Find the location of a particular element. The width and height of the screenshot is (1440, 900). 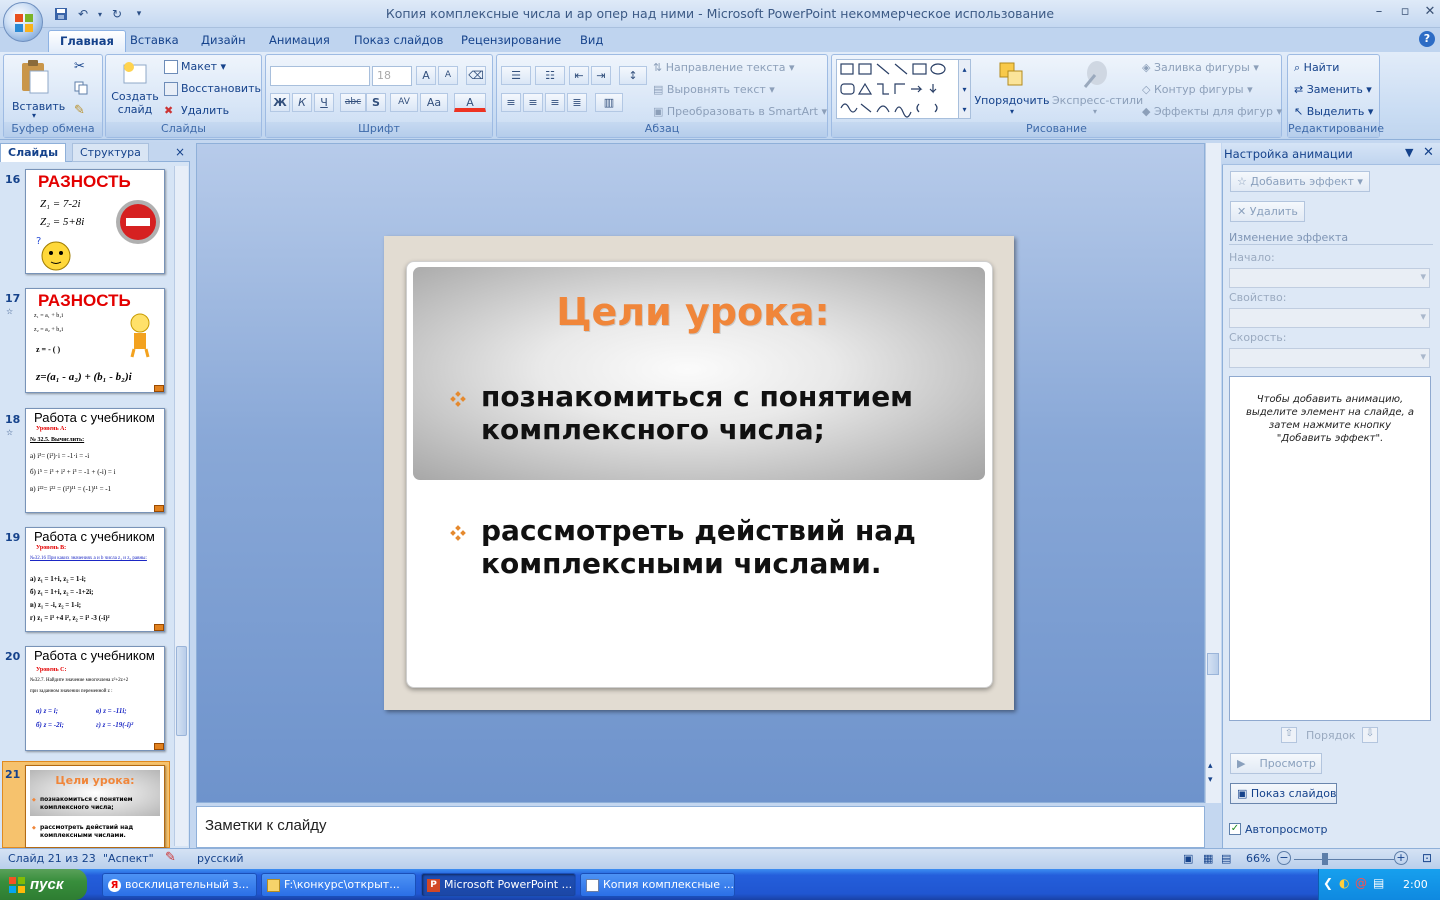

cut-icon: ✂ is located at coordinates (79, 66).